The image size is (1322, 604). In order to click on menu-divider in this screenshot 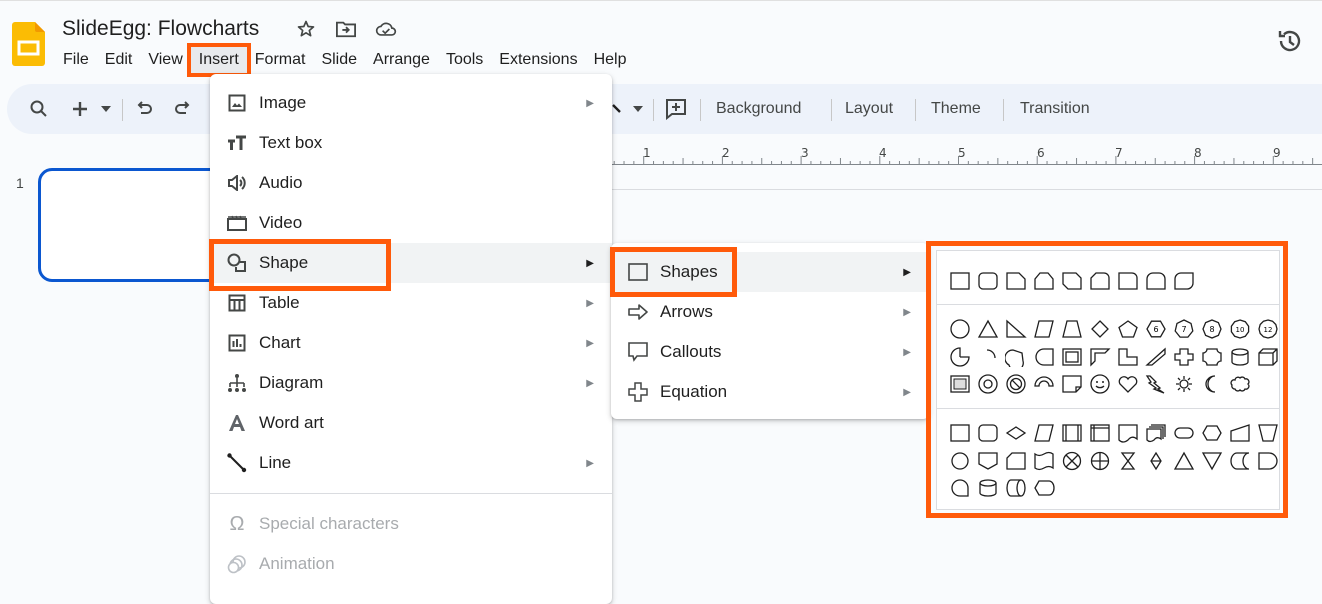, I will do `click(411, 493)`.